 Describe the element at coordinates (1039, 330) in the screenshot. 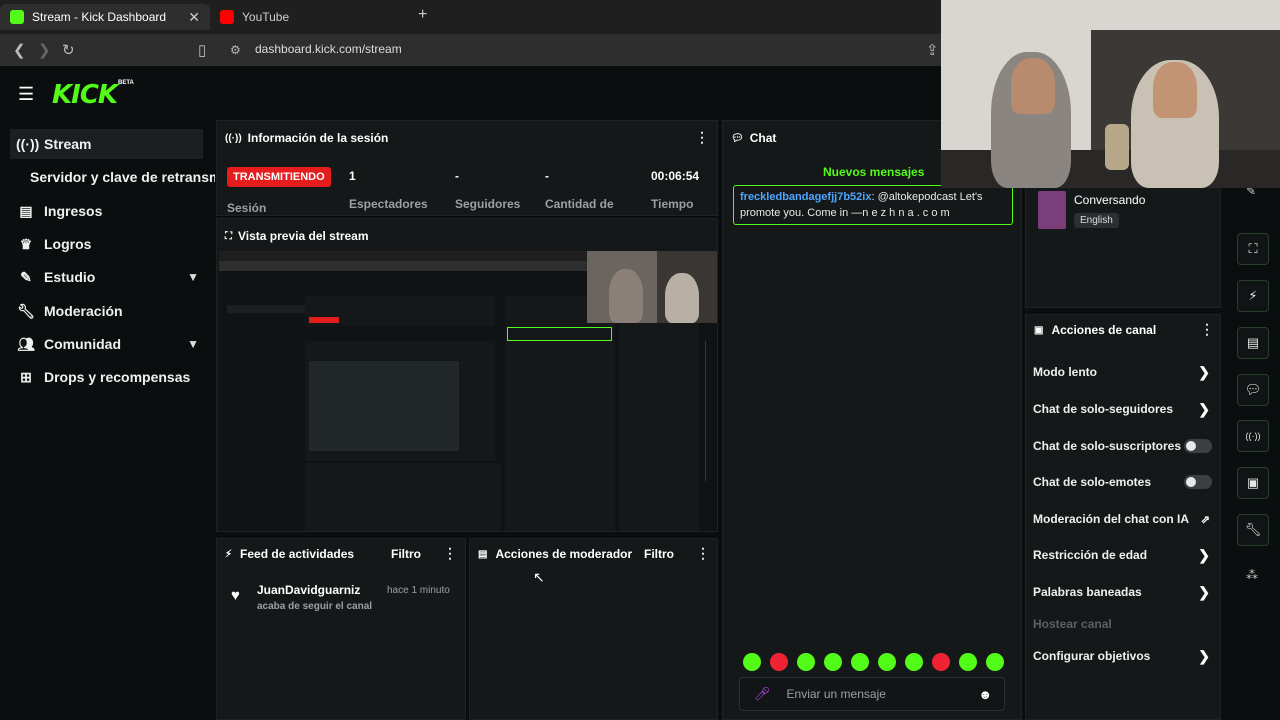

I see `wrench-icon: ▣` at that location.